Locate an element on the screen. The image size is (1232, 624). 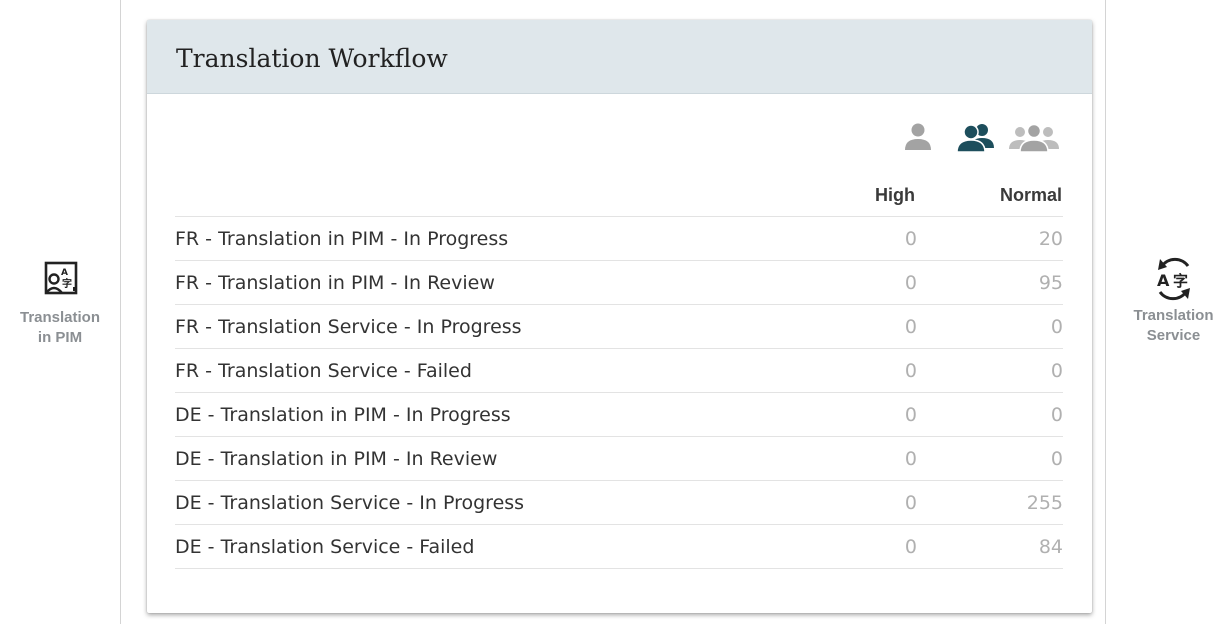
row-label: DE - Translation Service - In Progress is located at coordinates (486, 502).